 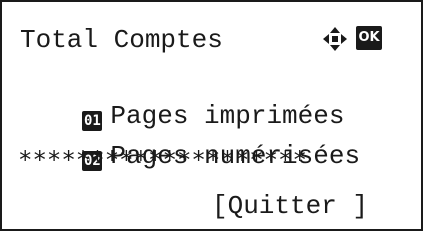 What do you see at coordinates (335, 39) in the screenshot?
I see `four-way-navigation-icon` at bounding box center [335, 39].